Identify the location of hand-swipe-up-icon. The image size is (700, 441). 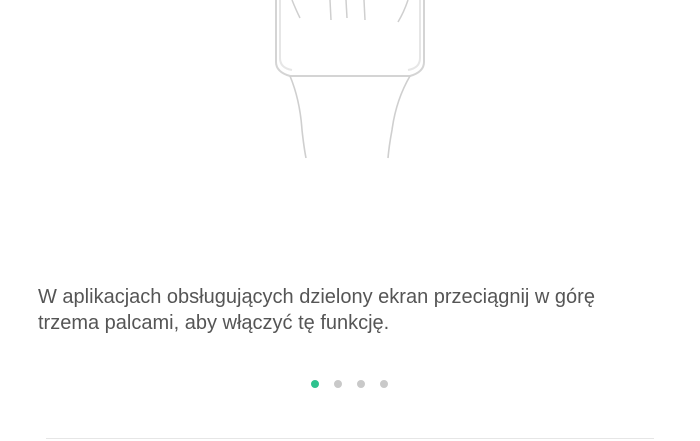
(350, 79).